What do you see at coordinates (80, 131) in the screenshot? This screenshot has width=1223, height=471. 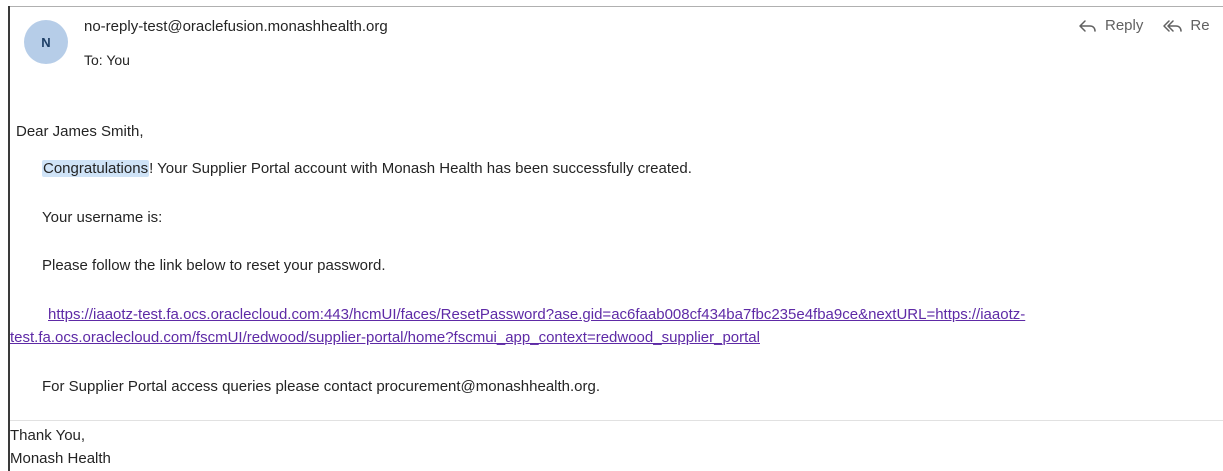 I see `greeting: Dear James Smith,` at bounding box center [80, 131].